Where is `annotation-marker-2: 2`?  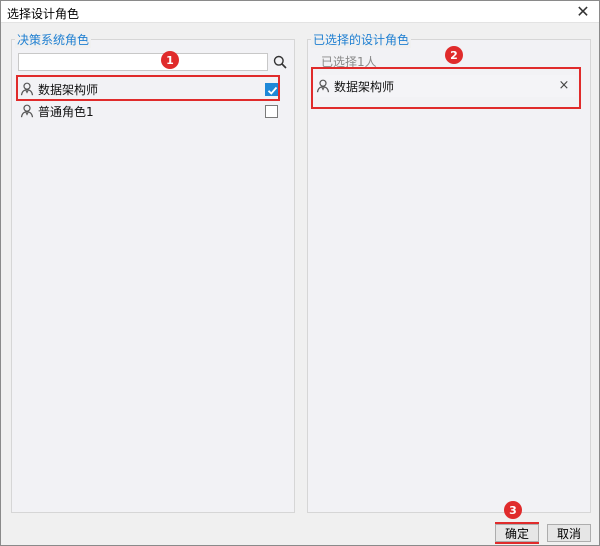 annotation-marker-2: 2 is located at coordinates (454, 55).